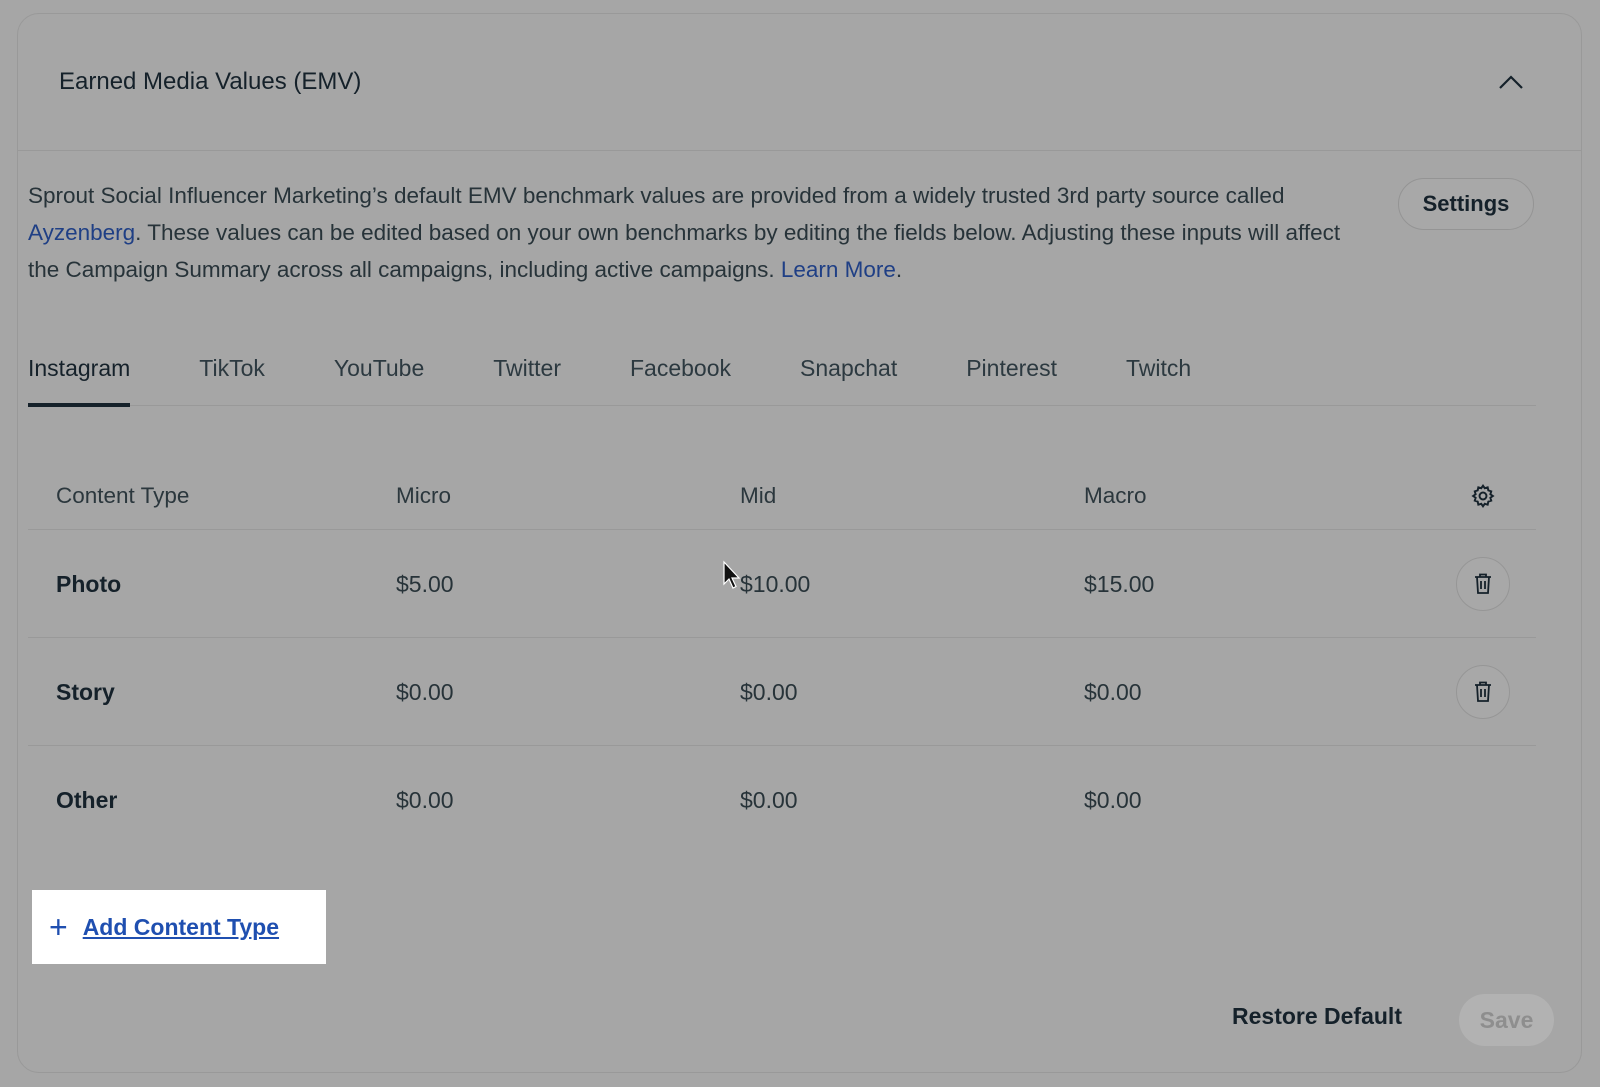  Describe the element at coordinates (527, 372) in the screenshot. I see `tab-twitter: Twitter` at that location.